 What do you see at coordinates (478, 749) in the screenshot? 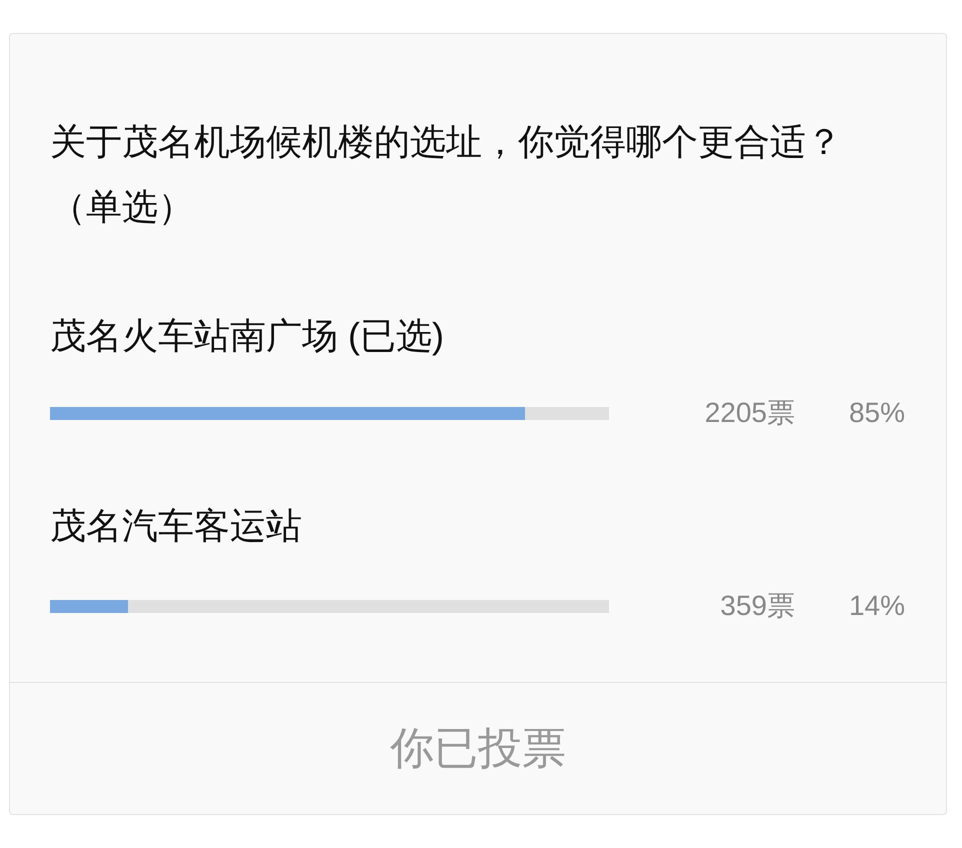
I see `vote-status: 你已投票` at bounding box center [478, 749].